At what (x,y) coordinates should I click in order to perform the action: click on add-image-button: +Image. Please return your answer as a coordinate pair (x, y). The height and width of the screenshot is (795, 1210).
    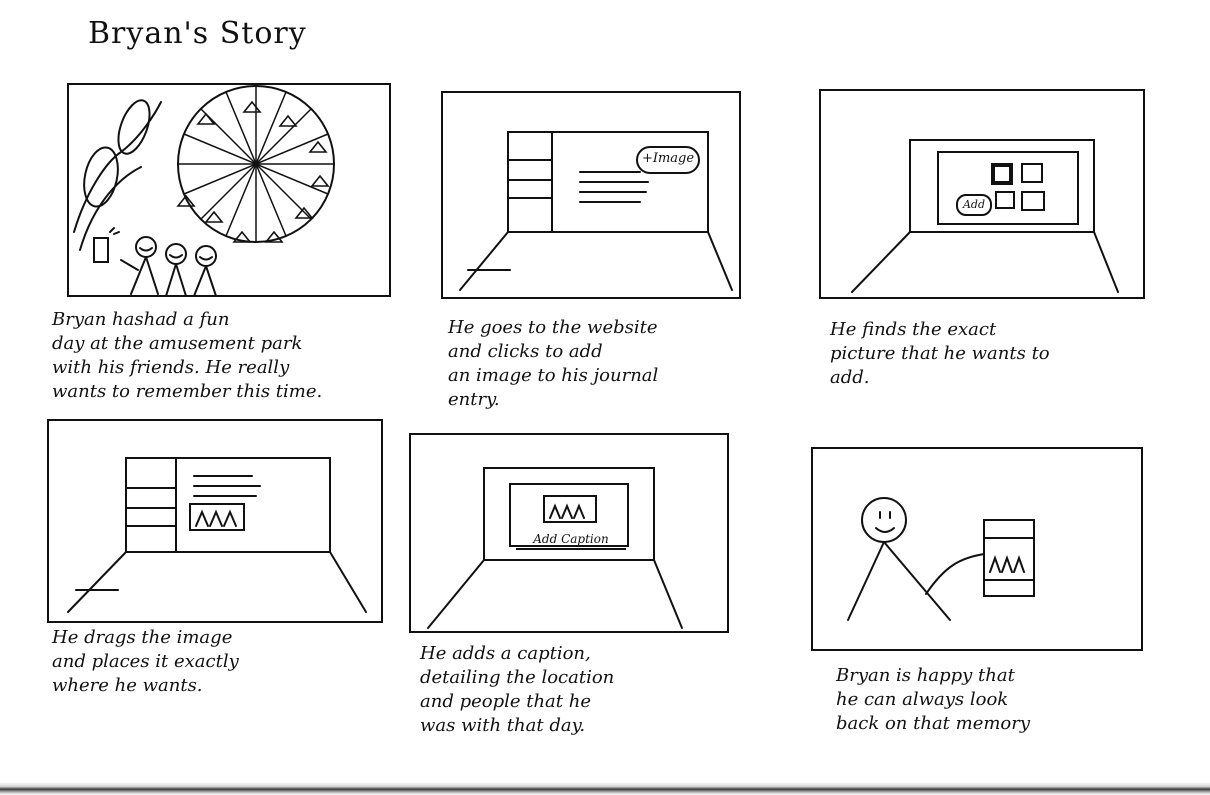
    Looking at the image, I should click on (668, 160).